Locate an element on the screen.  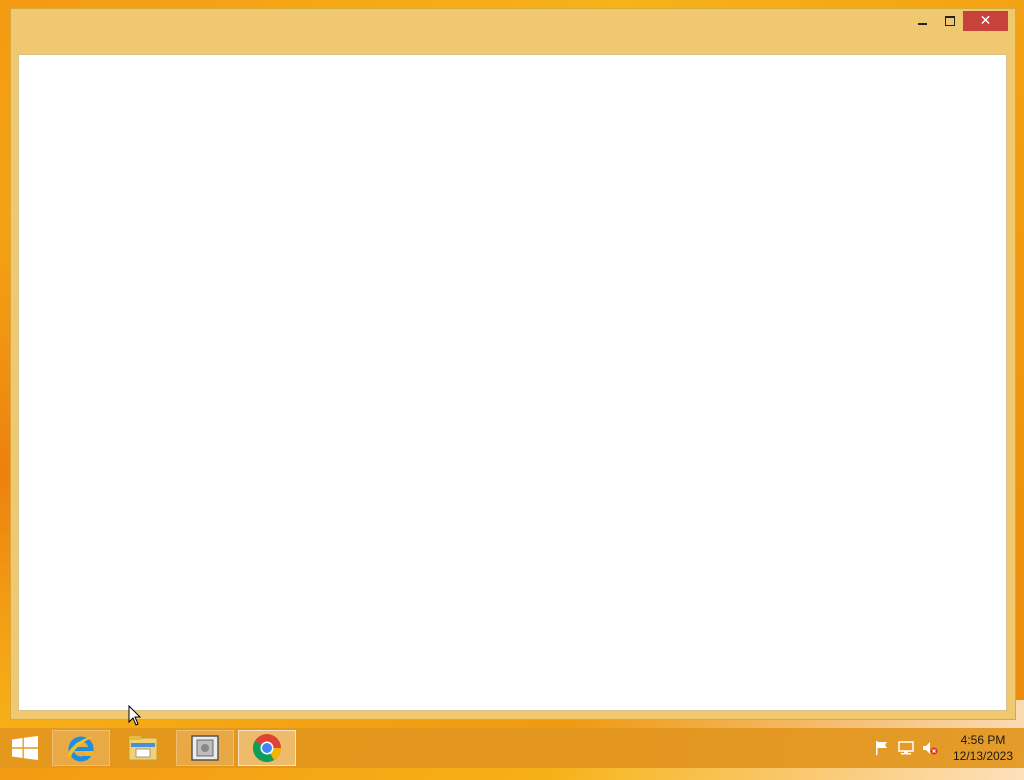
taskbar-file-explorer is located at coordinates (143, 748).